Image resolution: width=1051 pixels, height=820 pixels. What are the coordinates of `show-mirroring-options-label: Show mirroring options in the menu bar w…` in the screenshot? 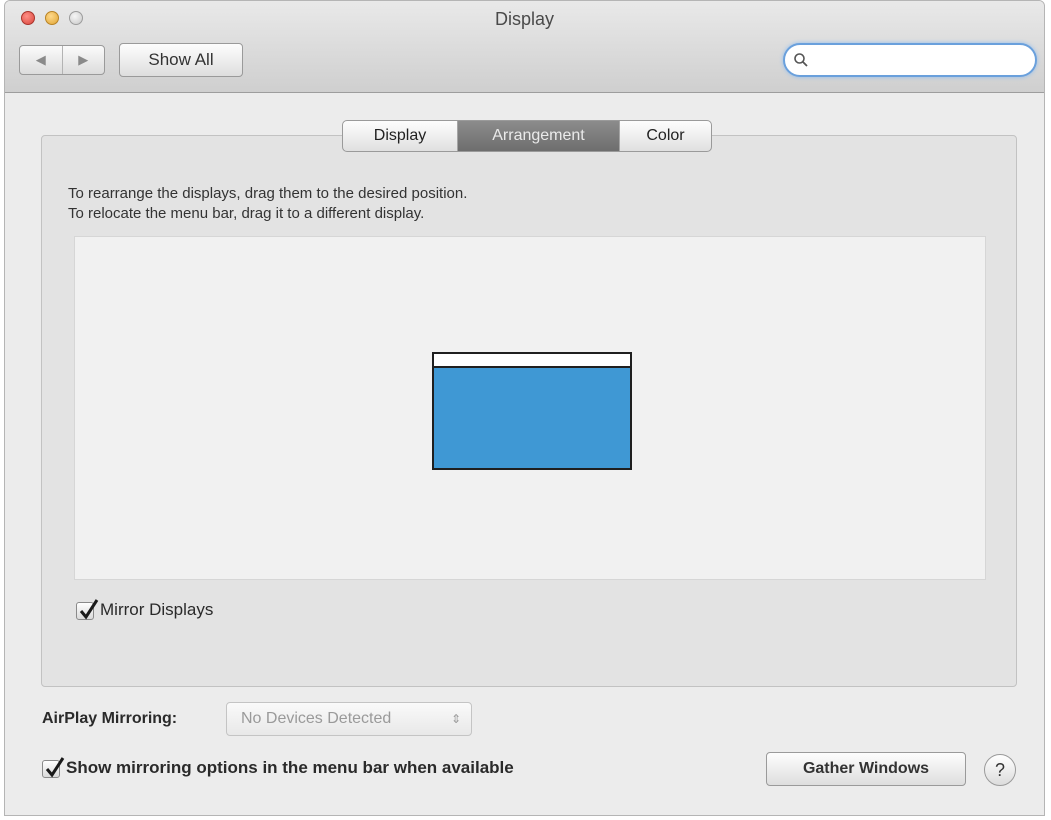 It's located at (290, 767).